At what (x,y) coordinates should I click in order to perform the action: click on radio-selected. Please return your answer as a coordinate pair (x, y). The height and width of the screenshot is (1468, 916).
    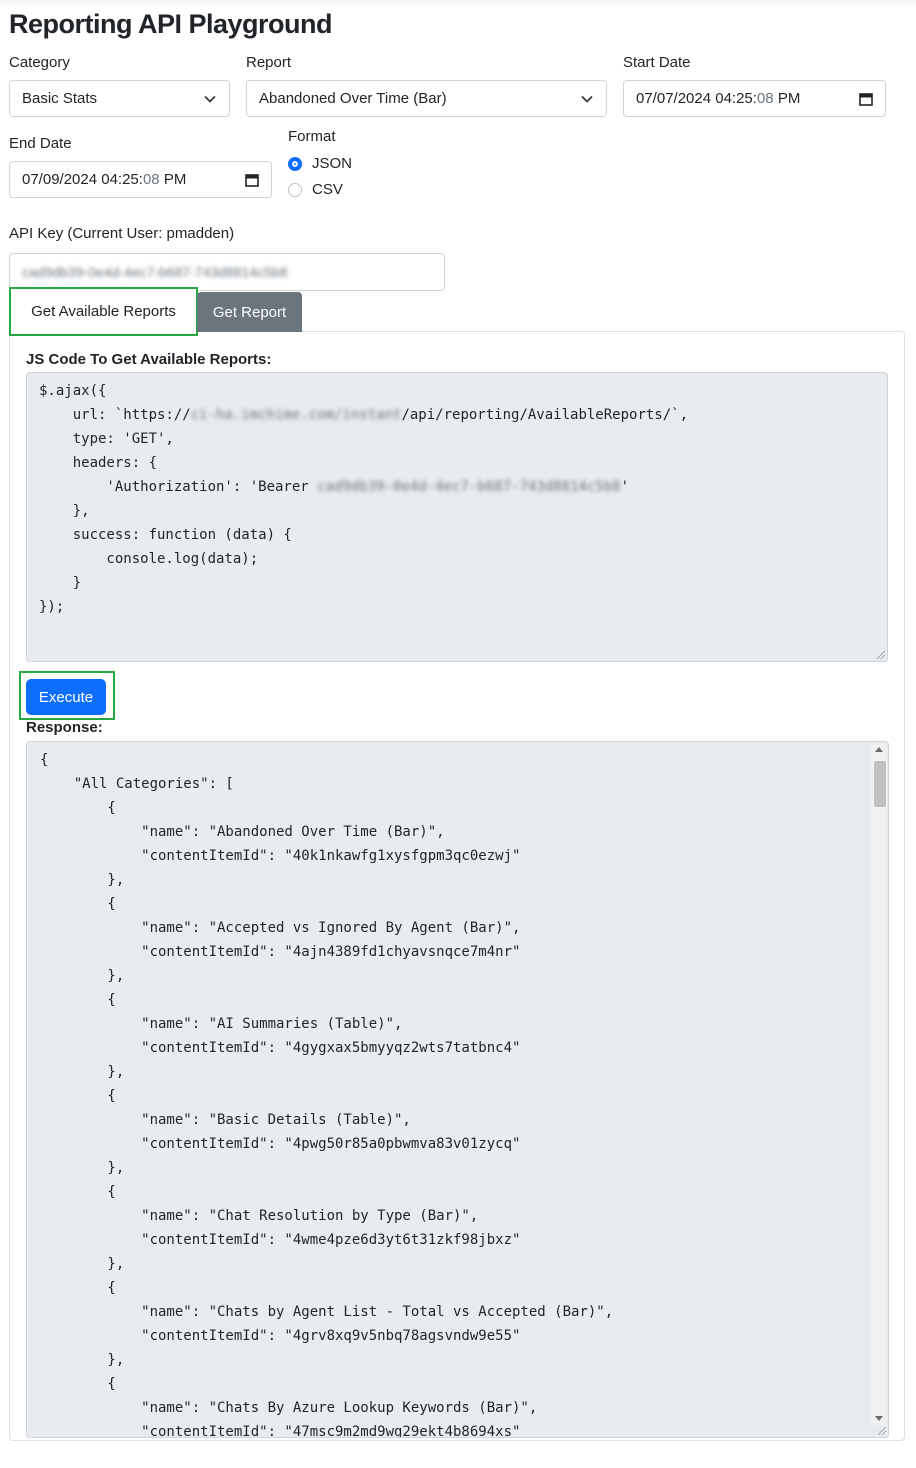
    Looking at the image, I should click on (295, 163).